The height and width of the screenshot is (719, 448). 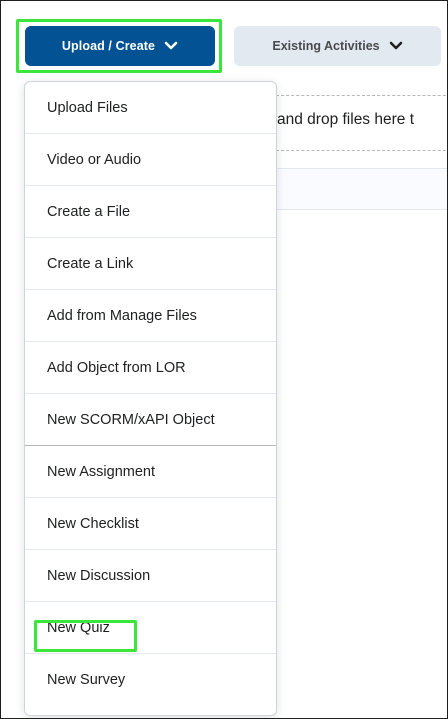 I want to click on dropzone-text: and drop files here t, so click(x=346, y=119).